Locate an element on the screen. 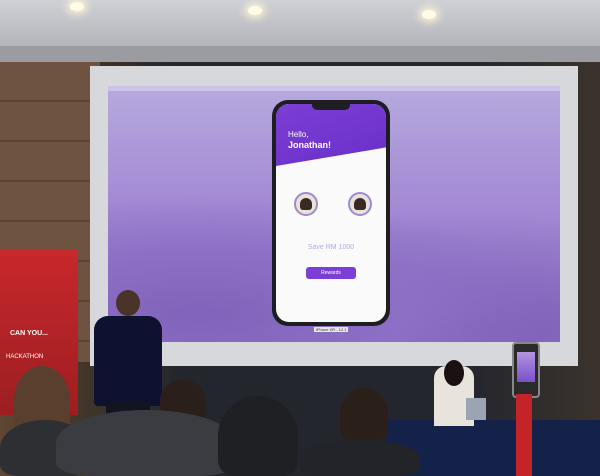 The width and height of the screenshot is (600, 476). phone-screen: Hello, Jonathan! Save RM 1000 Rewards is located at coordinates (331, 213).